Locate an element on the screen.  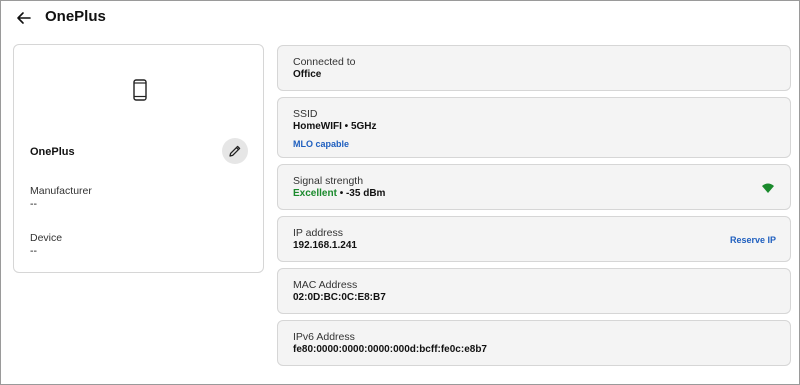
ssid-label: SSID is located at coordinates (305, 114).